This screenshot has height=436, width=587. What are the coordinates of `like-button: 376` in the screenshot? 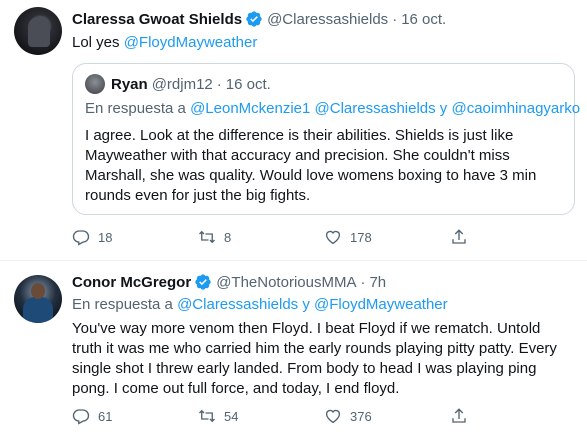 It's located at (387, 416).